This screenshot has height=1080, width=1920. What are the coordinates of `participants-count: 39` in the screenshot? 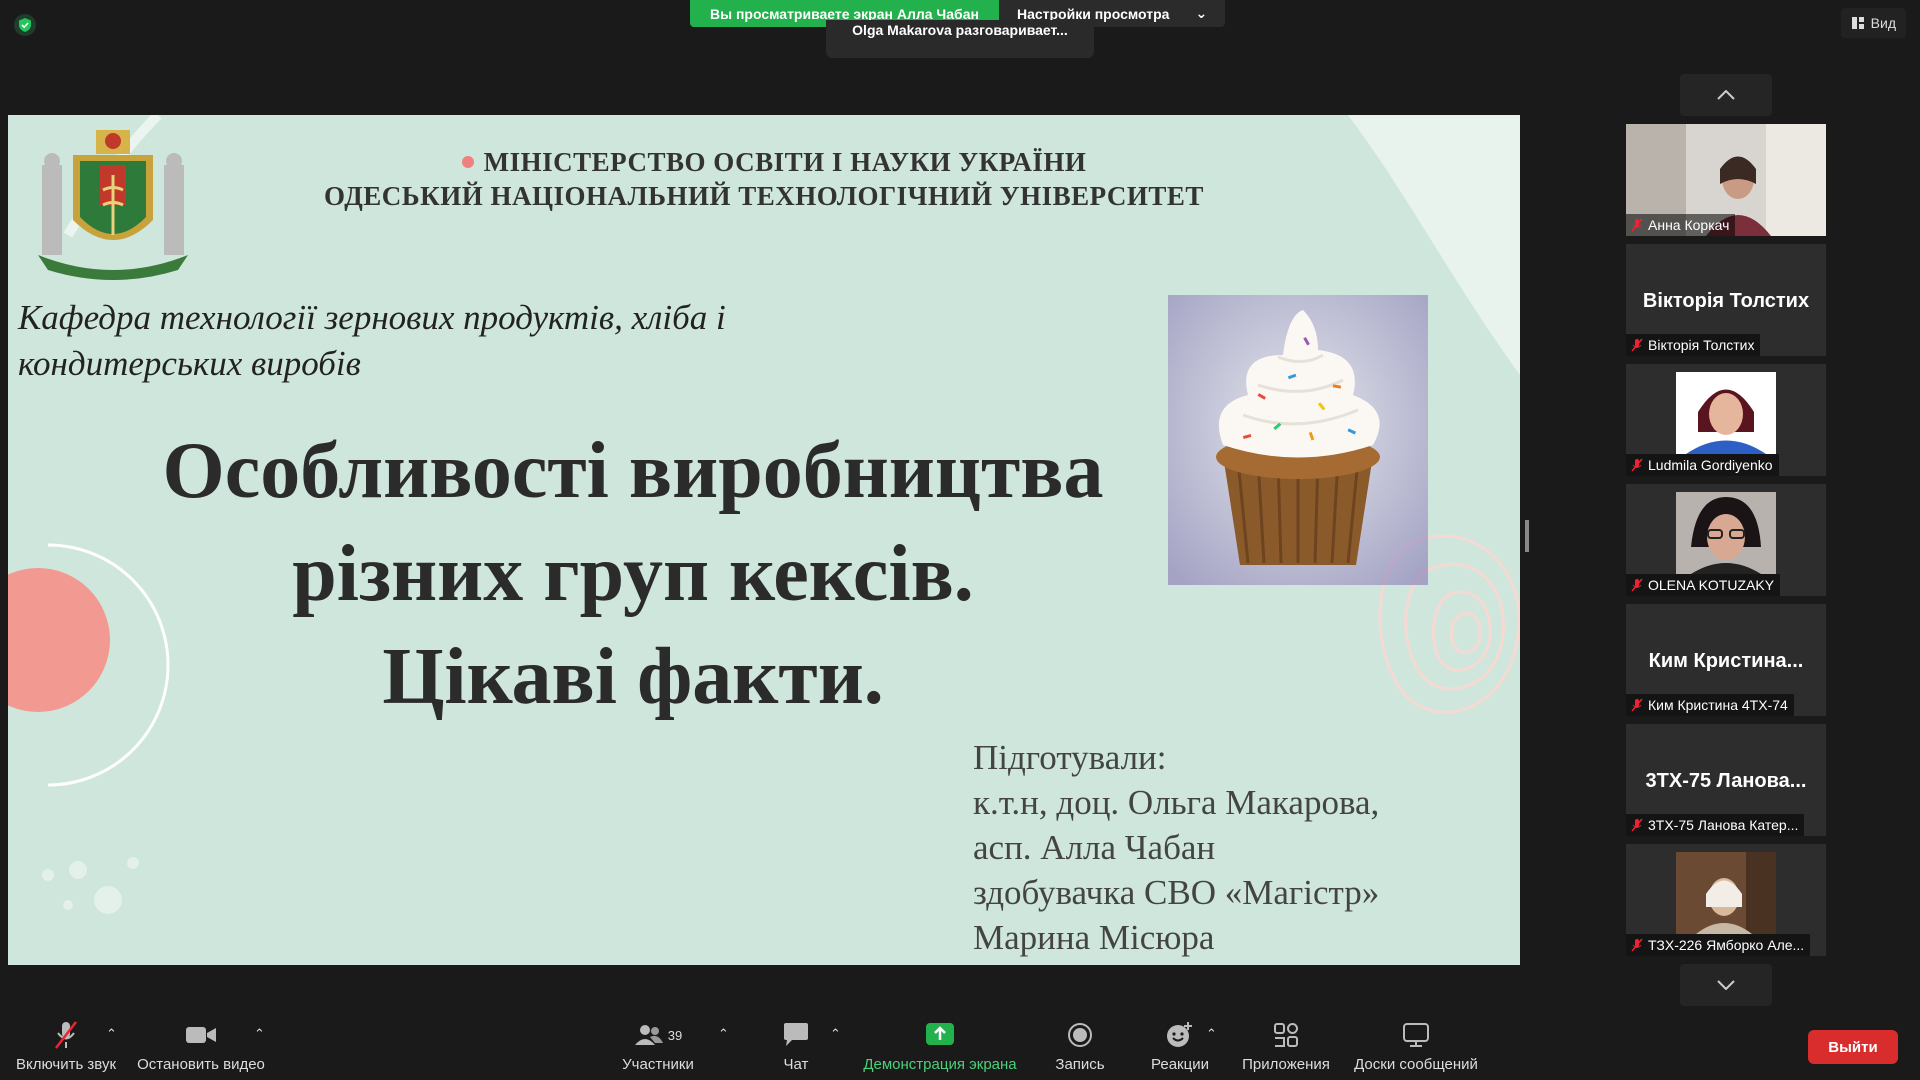 It's located at (675, 1035).